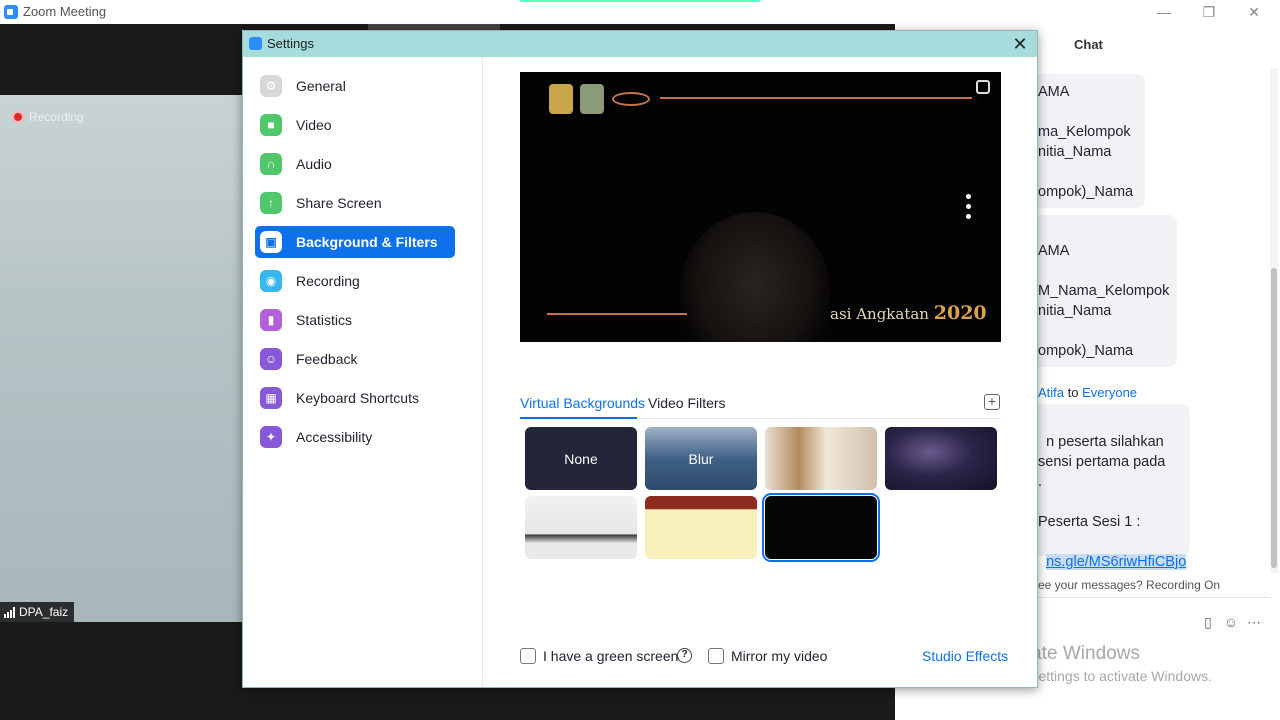 Image resolution: width=1280 pixels, height=720 pixels. What do you see at coordinates (640, 12) in the screenshot?
I see `window-titlebar: Zoom Meeting — ❐ ✕` at bounding box center [640, 12].